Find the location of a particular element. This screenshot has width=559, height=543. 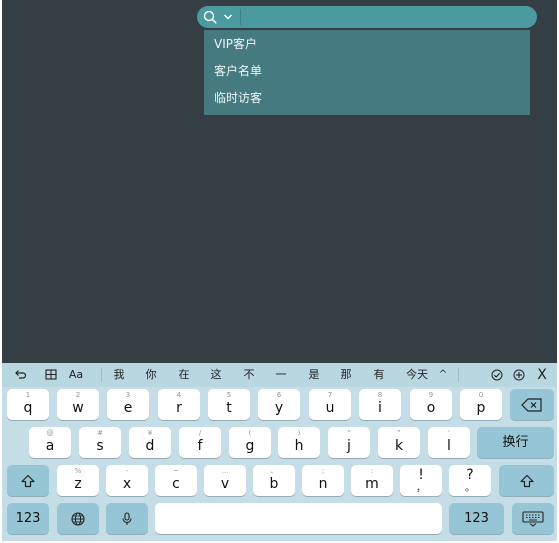

candidate-word: 一 is located at coordinates (281, 375).